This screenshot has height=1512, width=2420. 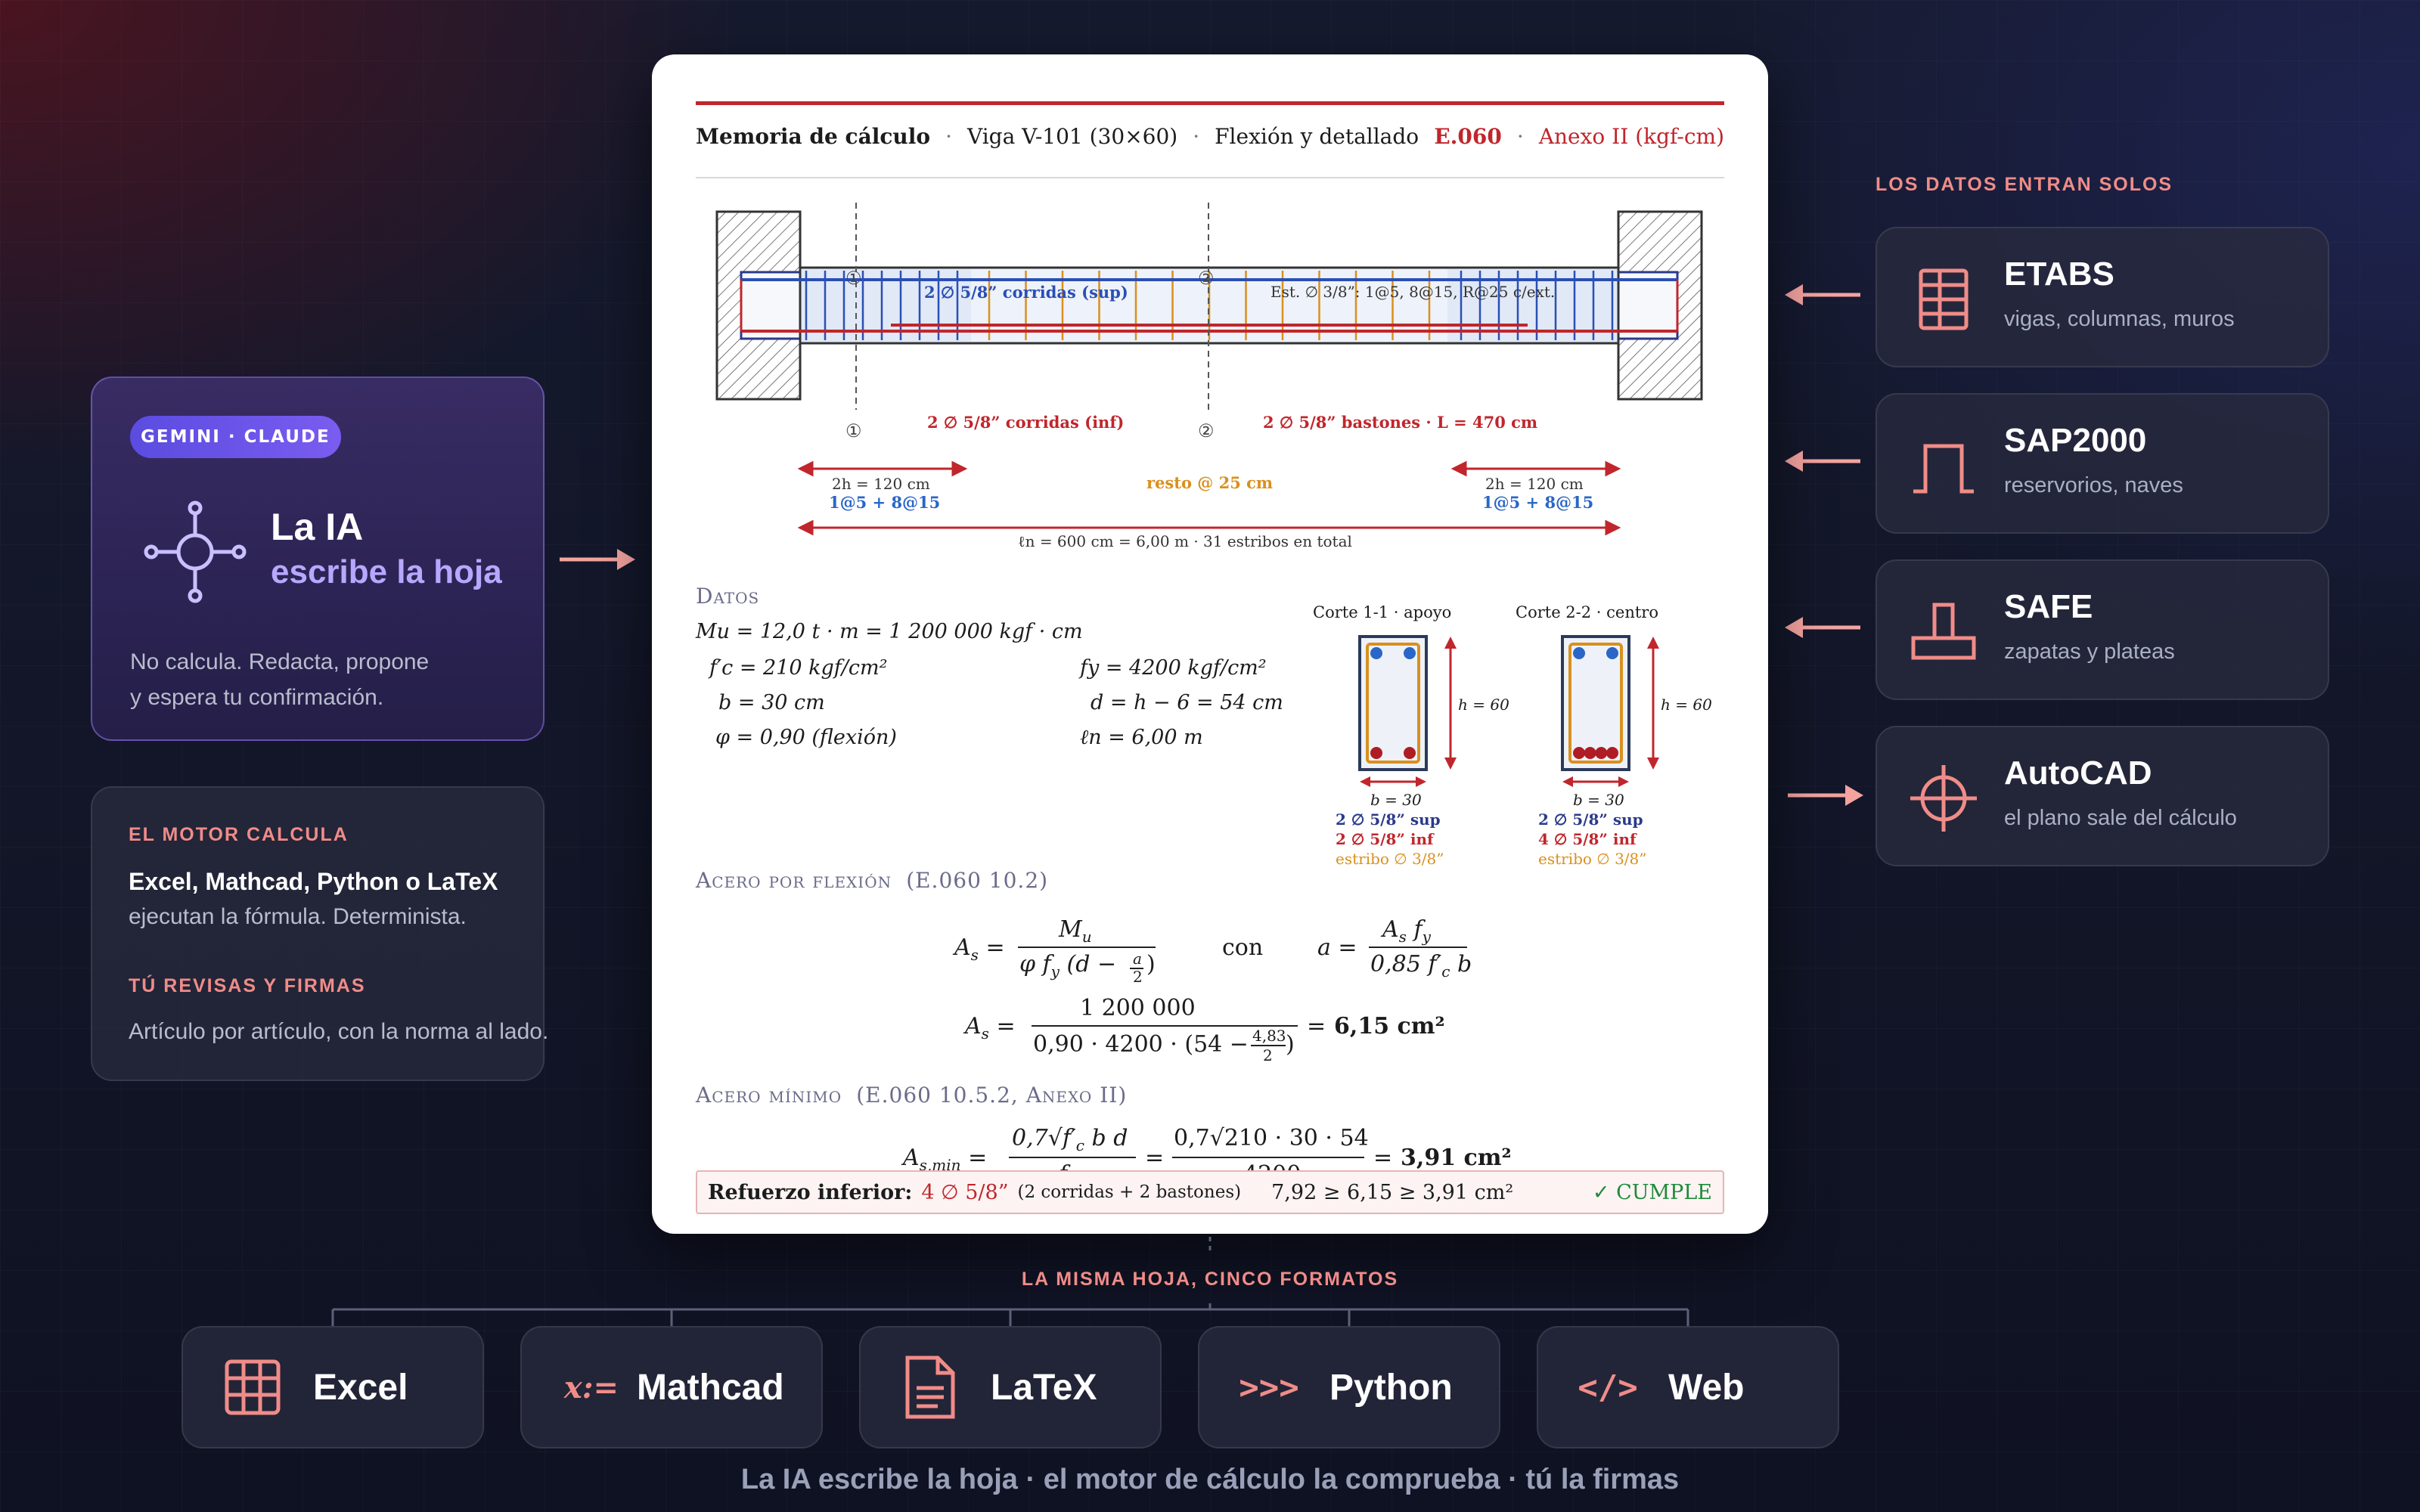 I want to click on flexion-frac-num: 4,83, so click(x=1269, y=1036).